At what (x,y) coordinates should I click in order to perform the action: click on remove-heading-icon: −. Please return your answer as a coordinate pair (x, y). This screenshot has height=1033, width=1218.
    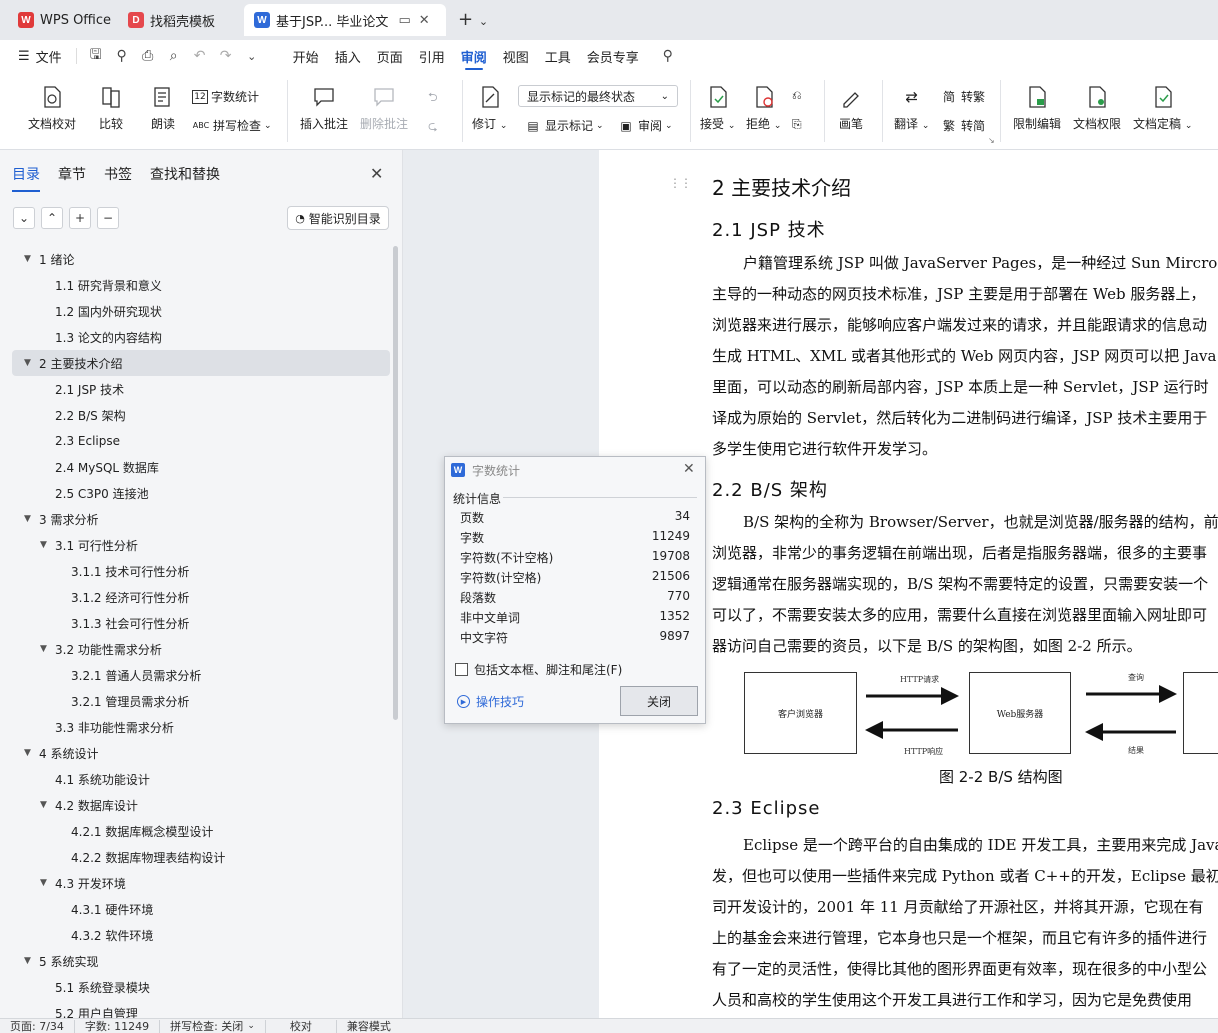
    Looking at the image, I should click on (108, 218).